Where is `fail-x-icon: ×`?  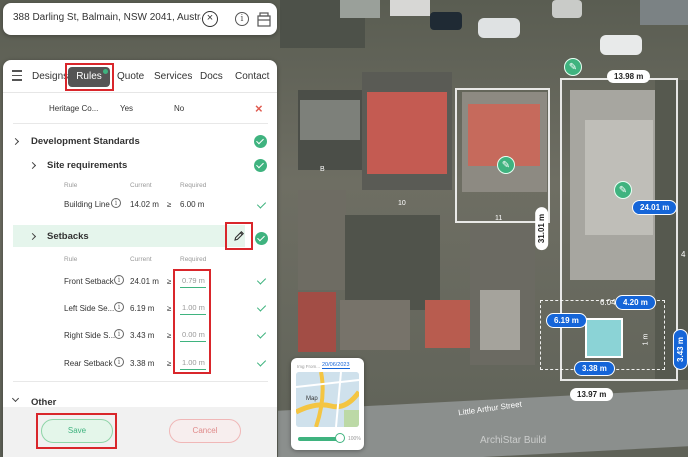
fail-x-icon: × is located at coordinates (259, 108).